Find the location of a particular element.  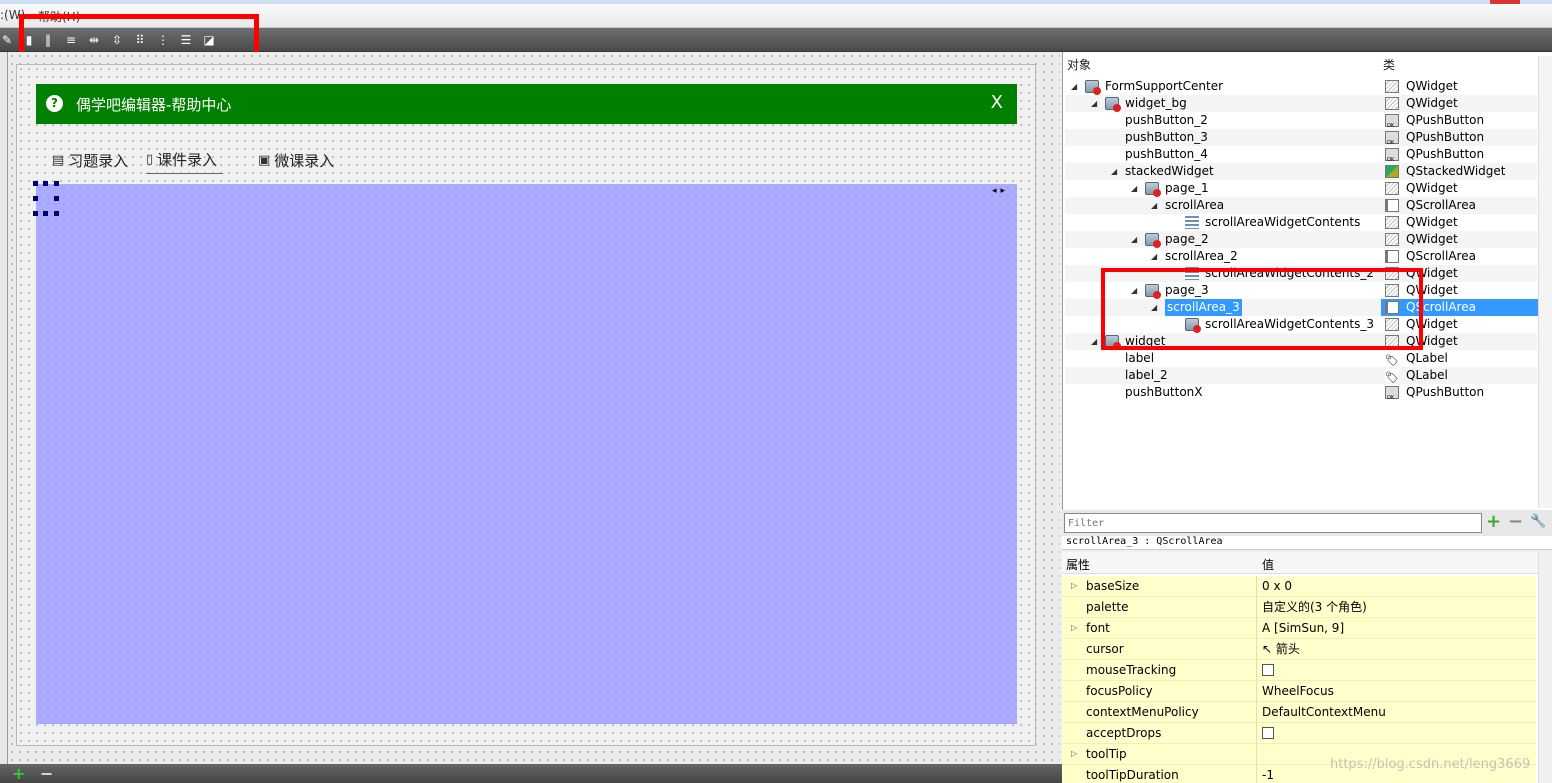

tab-label: 课件录入 is located at coordinates (187, 160).